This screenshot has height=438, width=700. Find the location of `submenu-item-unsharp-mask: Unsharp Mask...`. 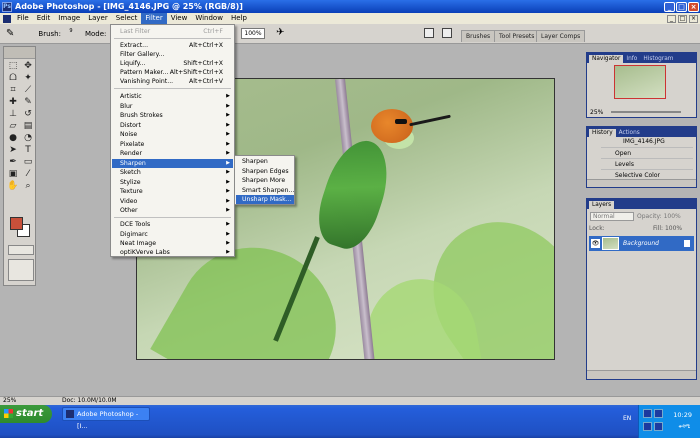

submenu-item-unsharp-mask: Unsharp Mask... is located at coordinates (265, 199).